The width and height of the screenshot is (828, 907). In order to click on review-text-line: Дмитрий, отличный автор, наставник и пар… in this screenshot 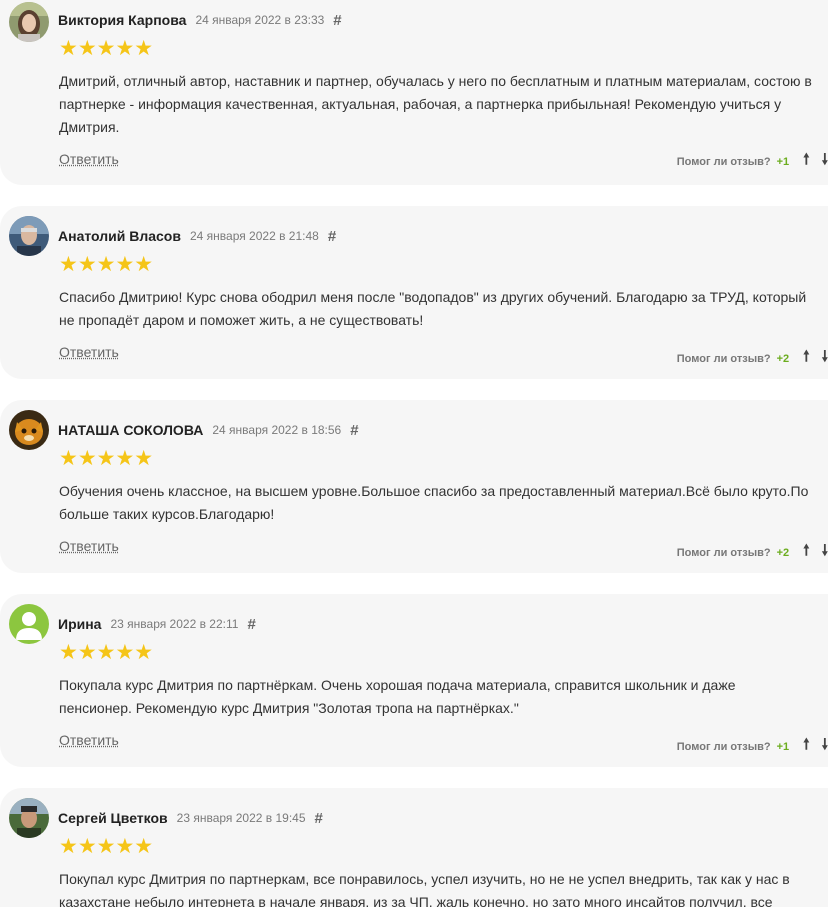, I will do `click(435, 81)`.